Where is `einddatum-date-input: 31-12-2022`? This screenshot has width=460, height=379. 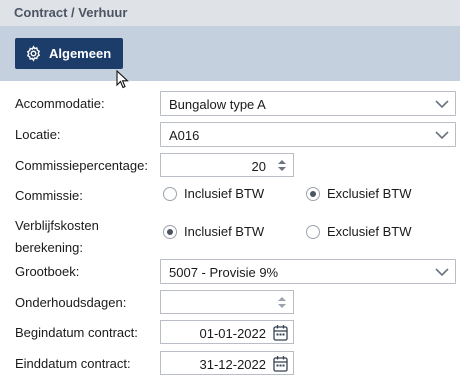 einddatum-date-input: 31-12-2022 is located at coordinates (227, 363).